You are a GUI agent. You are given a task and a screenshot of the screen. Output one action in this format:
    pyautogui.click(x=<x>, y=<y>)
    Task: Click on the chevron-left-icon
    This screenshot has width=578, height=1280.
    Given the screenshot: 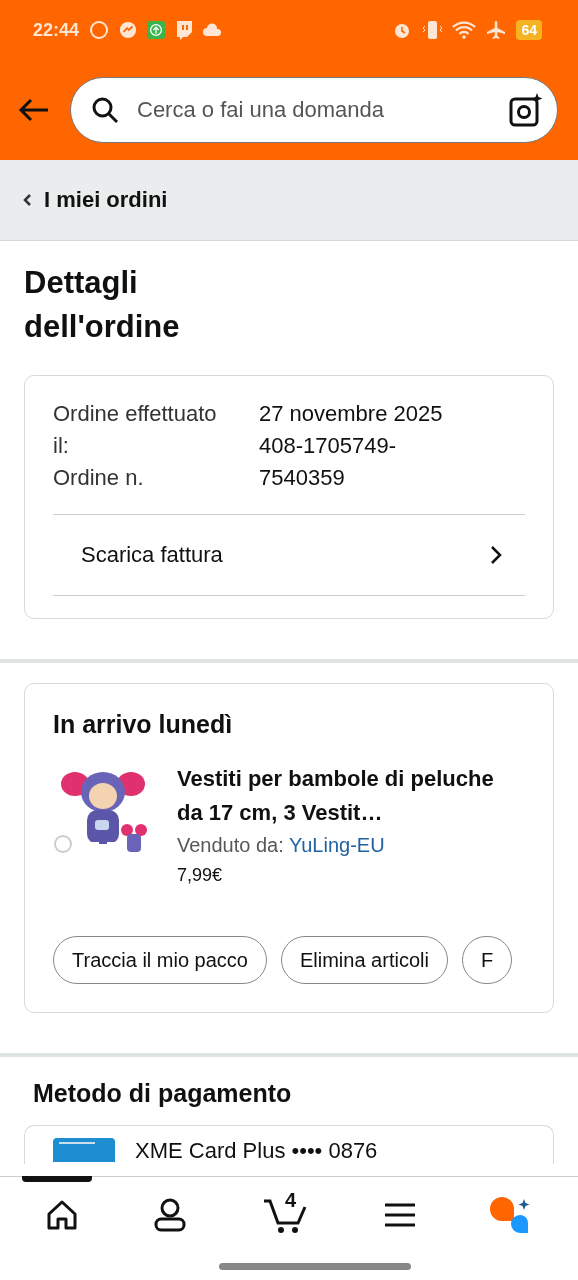 What is the action you would take?
    pyautogui.click(x=27, y=200)
    